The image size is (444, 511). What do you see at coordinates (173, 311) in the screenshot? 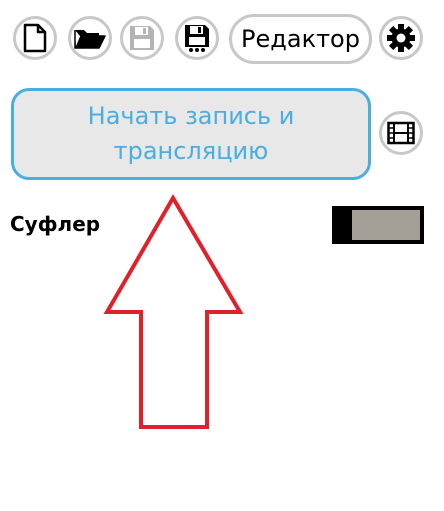
I see `annotation-arrow-icon` at bounding box center [173, 311].